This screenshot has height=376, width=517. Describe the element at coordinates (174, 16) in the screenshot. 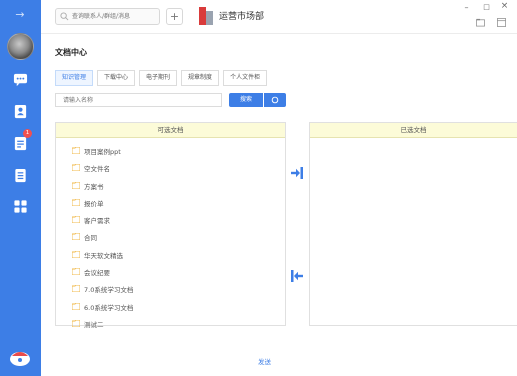

I see `add-button: +` at that location.